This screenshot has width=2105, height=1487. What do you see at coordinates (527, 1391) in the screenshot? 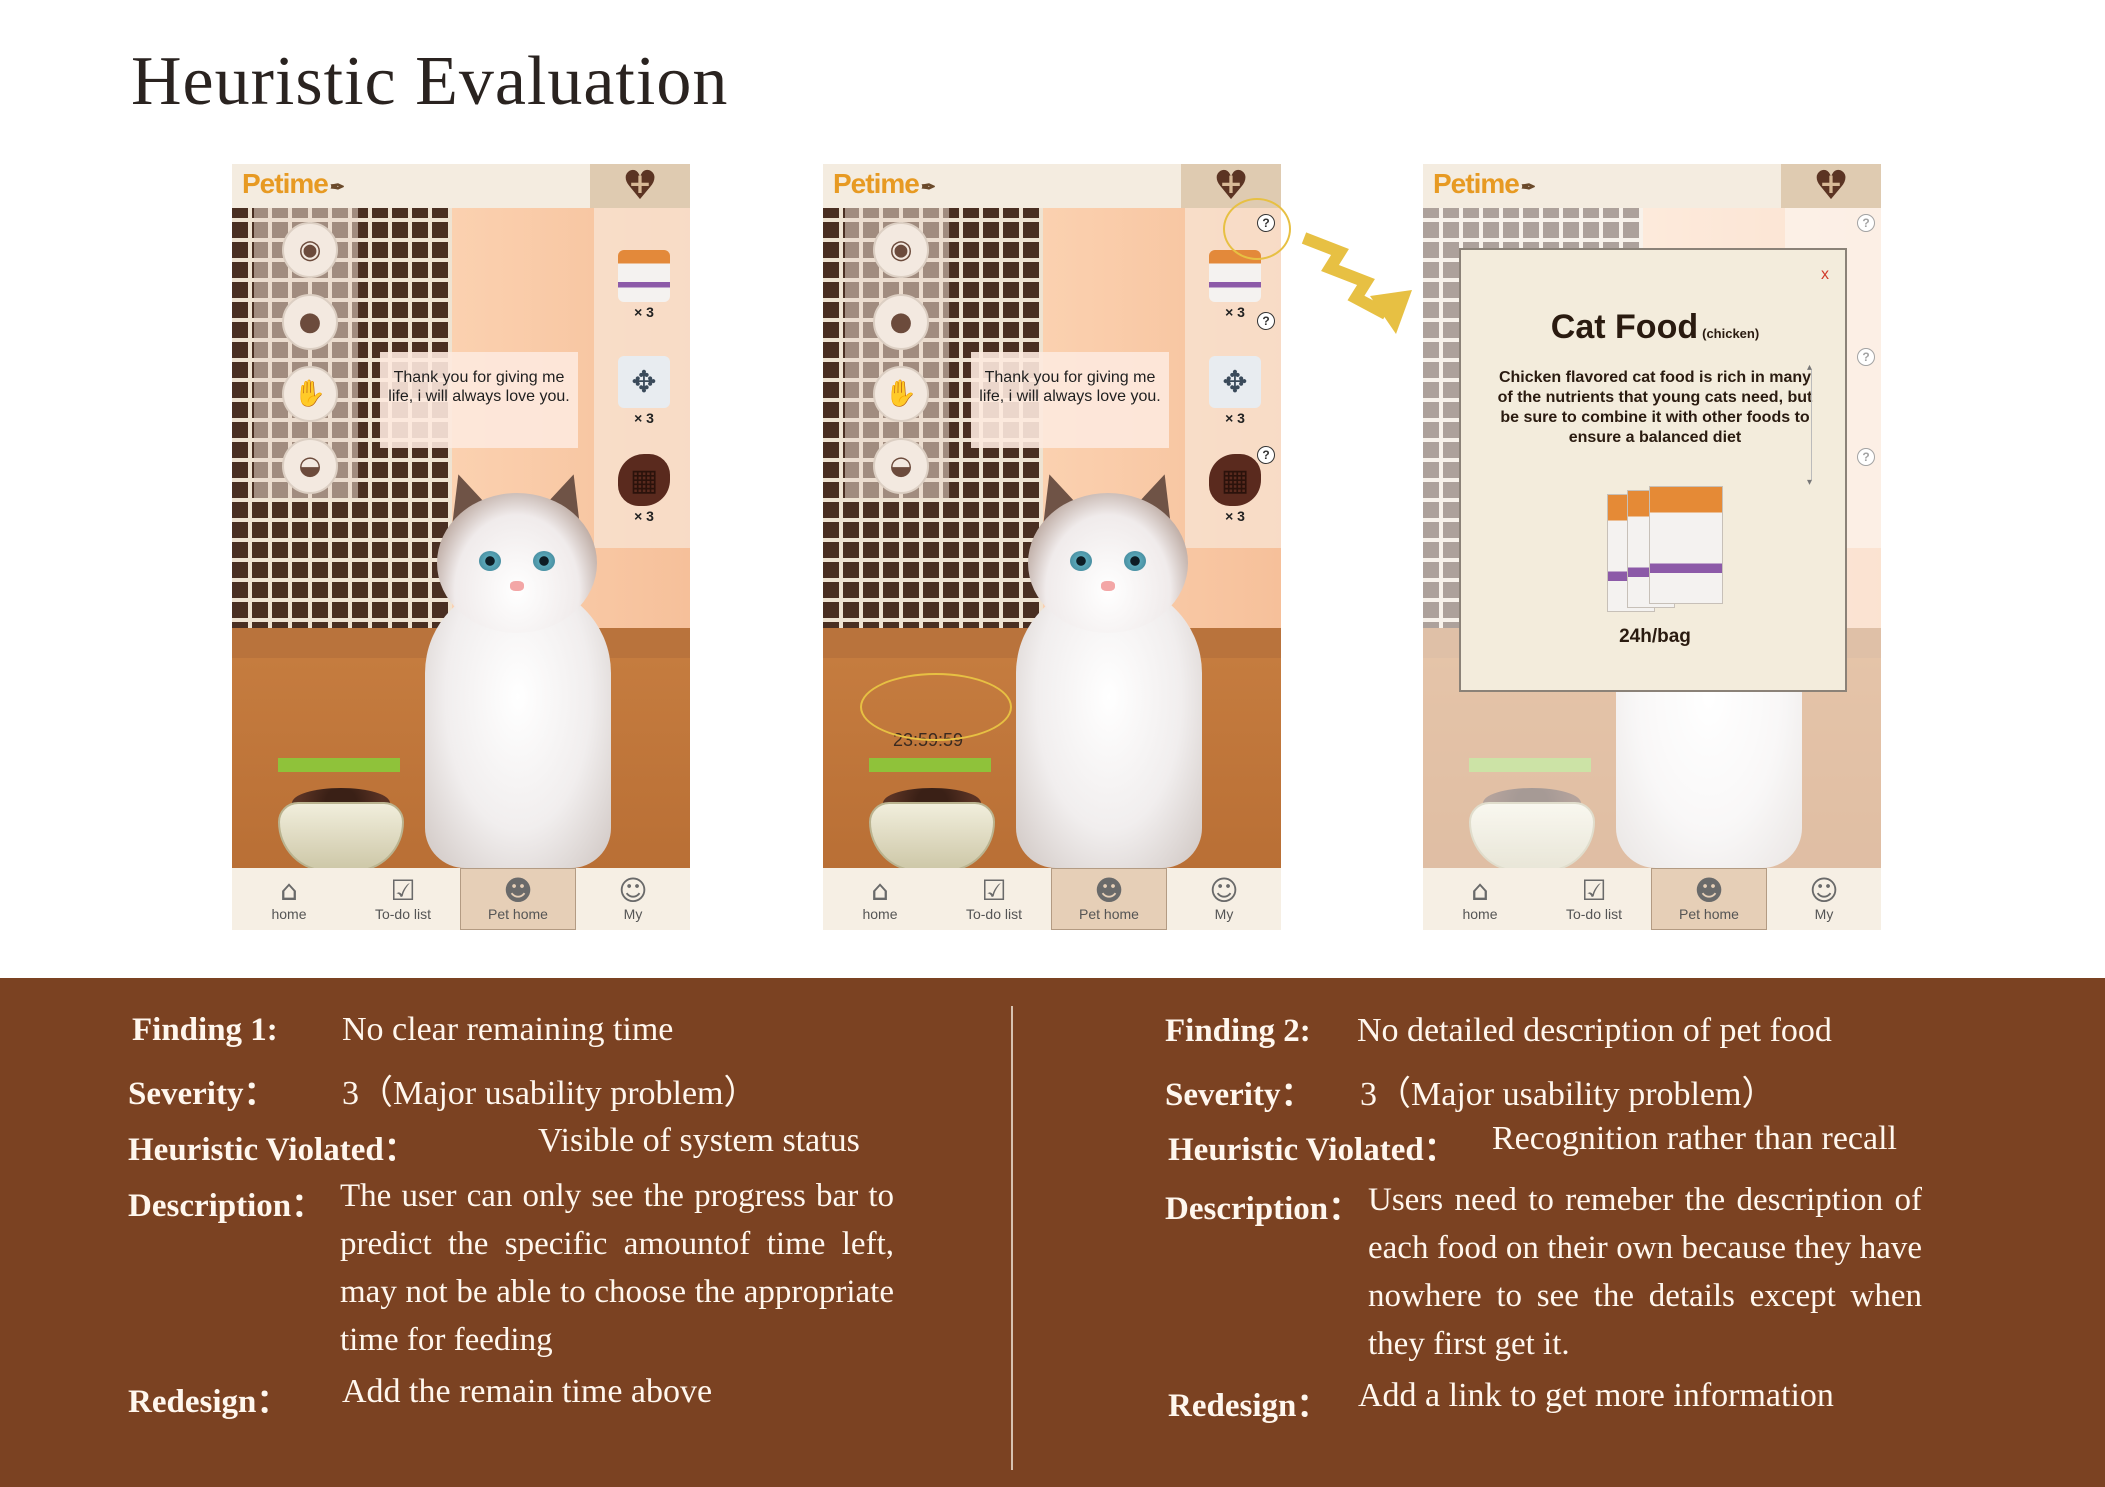
I see `finding-1-redesign: Add the remain time above` at bounding box center [527, 1391].